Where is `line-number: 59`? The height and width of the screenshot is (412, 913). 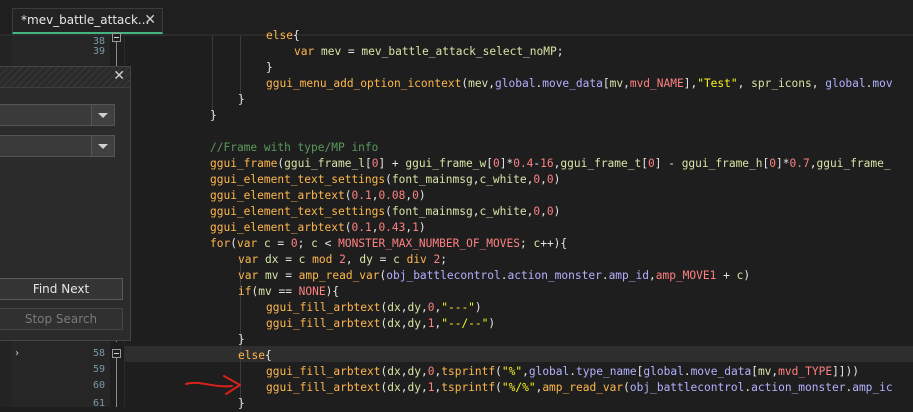
line-number: 59 is located at coordinates (98, 369).